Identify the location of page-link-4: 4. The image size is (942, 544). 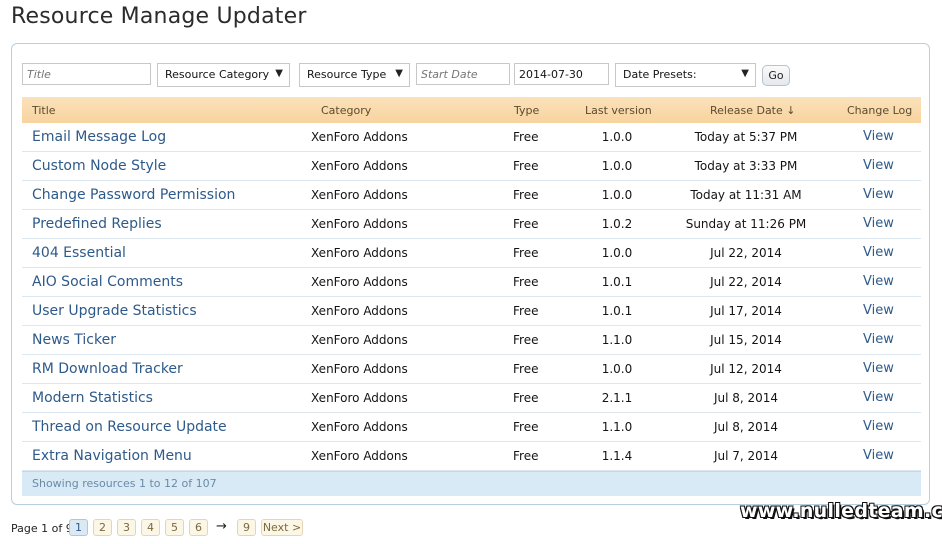
(150, 527).